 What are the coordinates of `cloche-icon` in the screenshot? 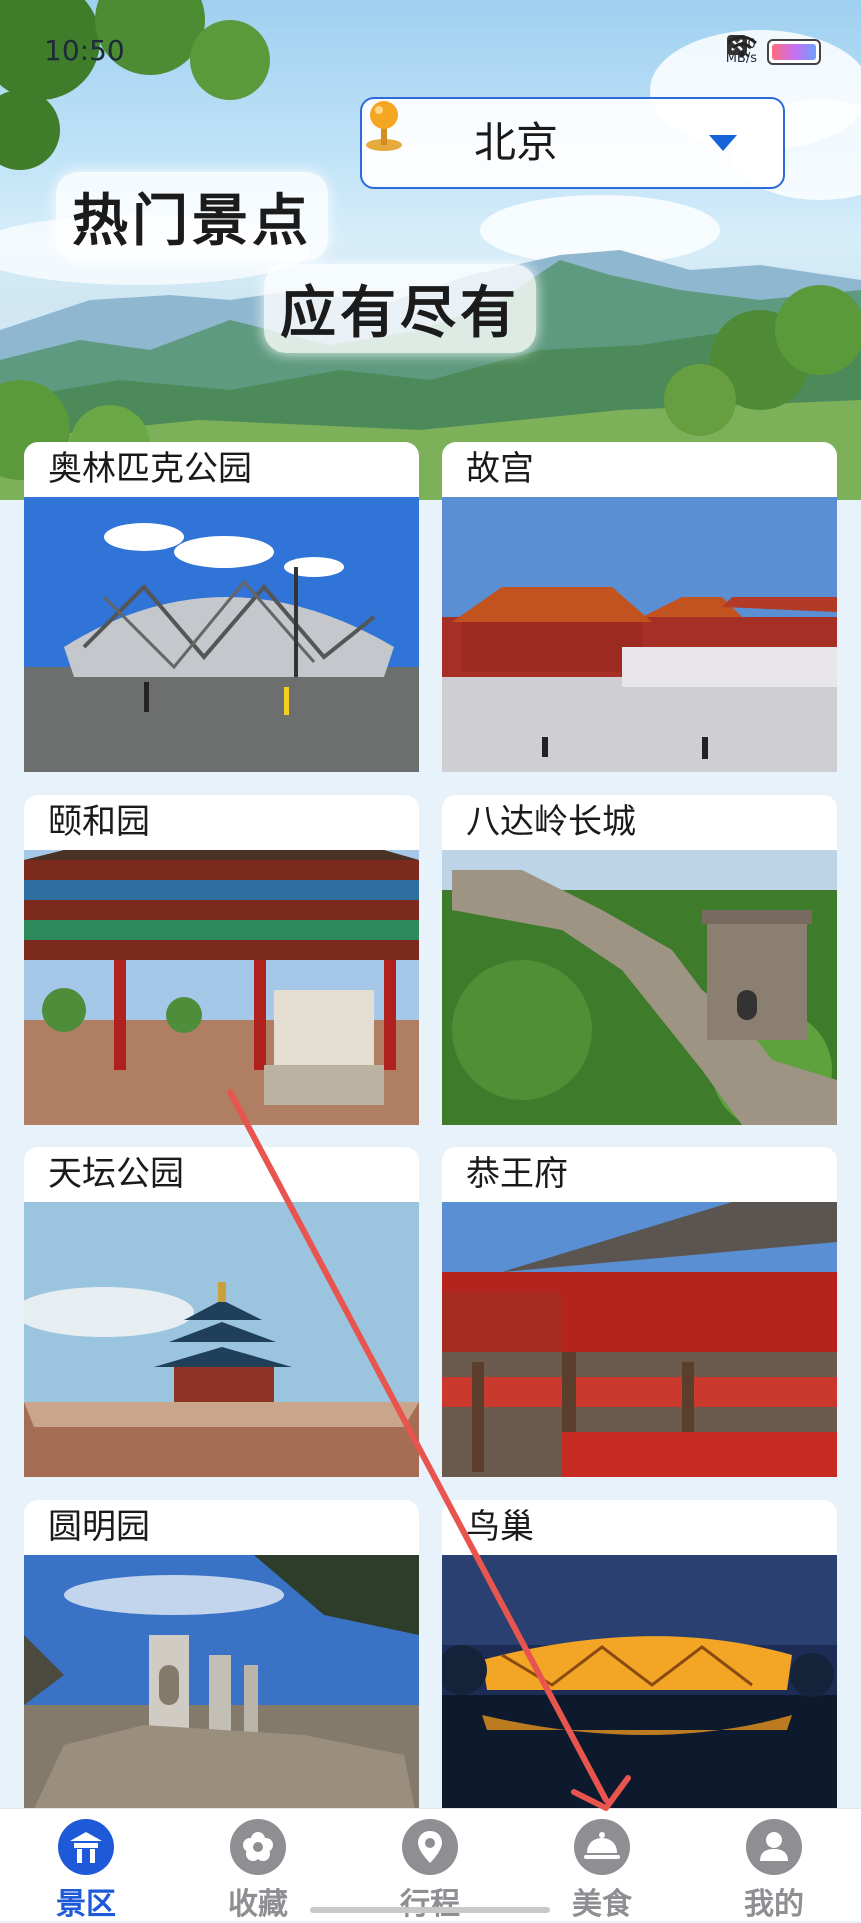 It's located at (602, 1847).